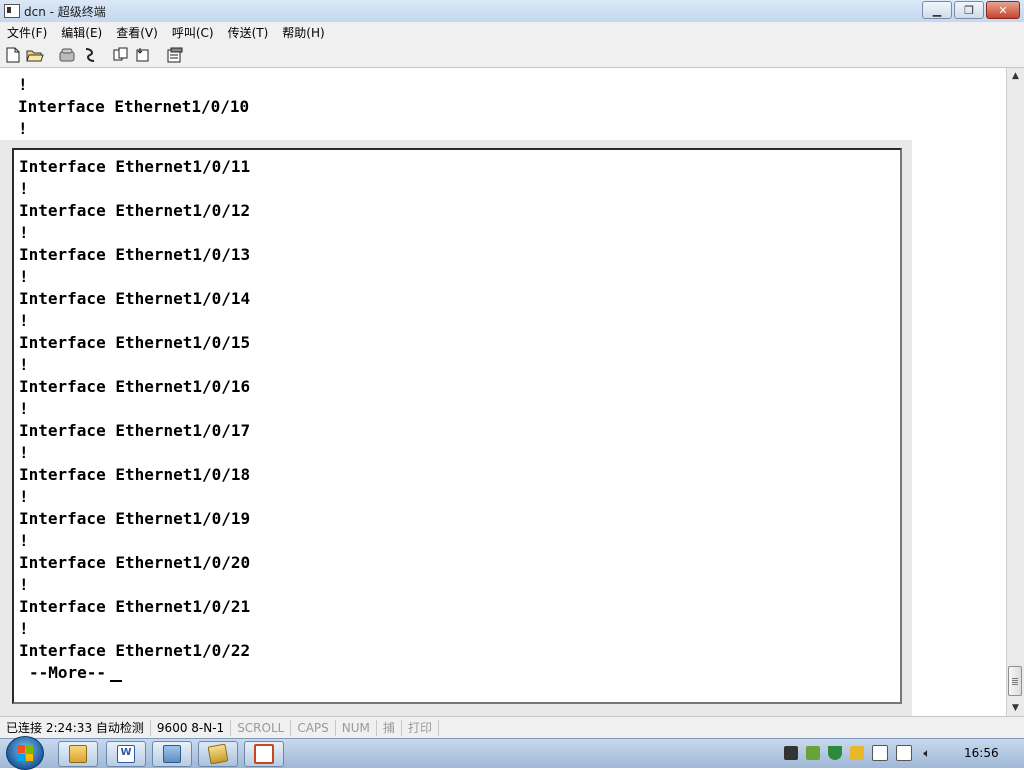 The height and width of the screenshot is (770, 1024). What do you see at coordinates (835, 753) in the screenshot?
I see `shield-icon` at bounding box center [835, 753].